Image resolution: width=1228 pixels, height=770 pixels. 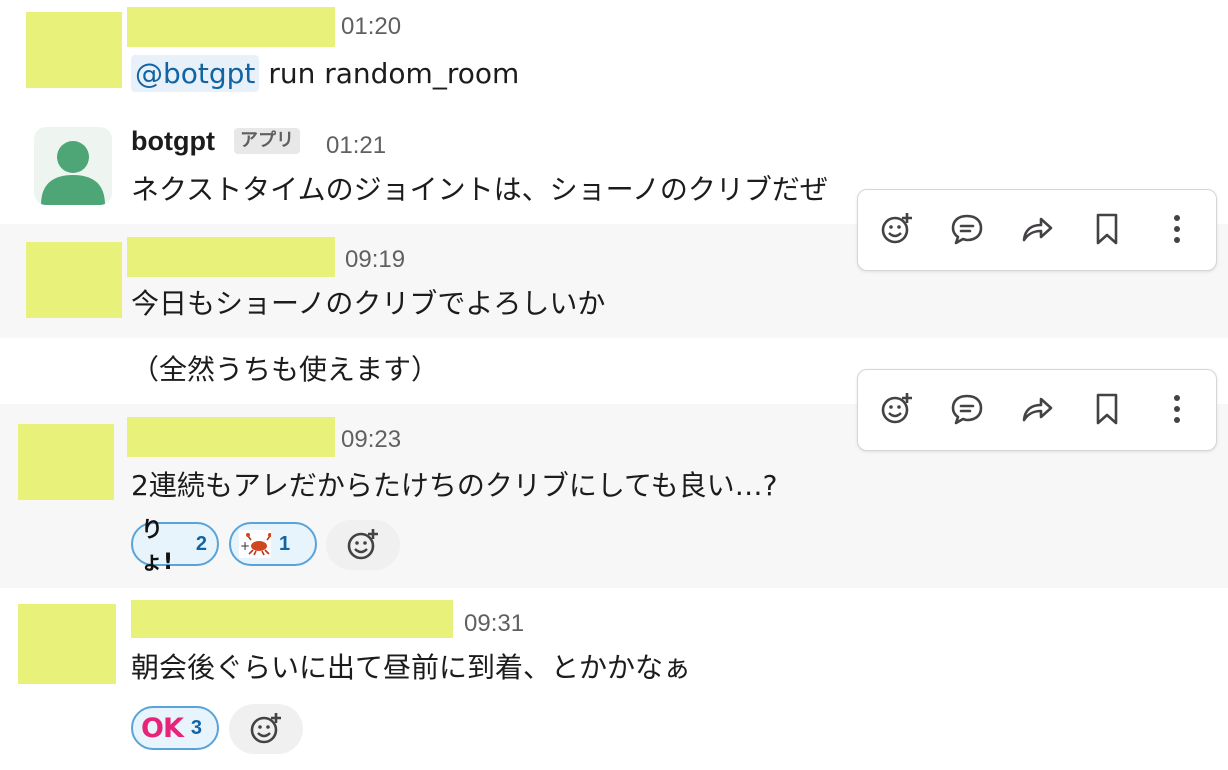 I want to click on ryo-emoji-icon: りょ!, so click(x=157, y=546).